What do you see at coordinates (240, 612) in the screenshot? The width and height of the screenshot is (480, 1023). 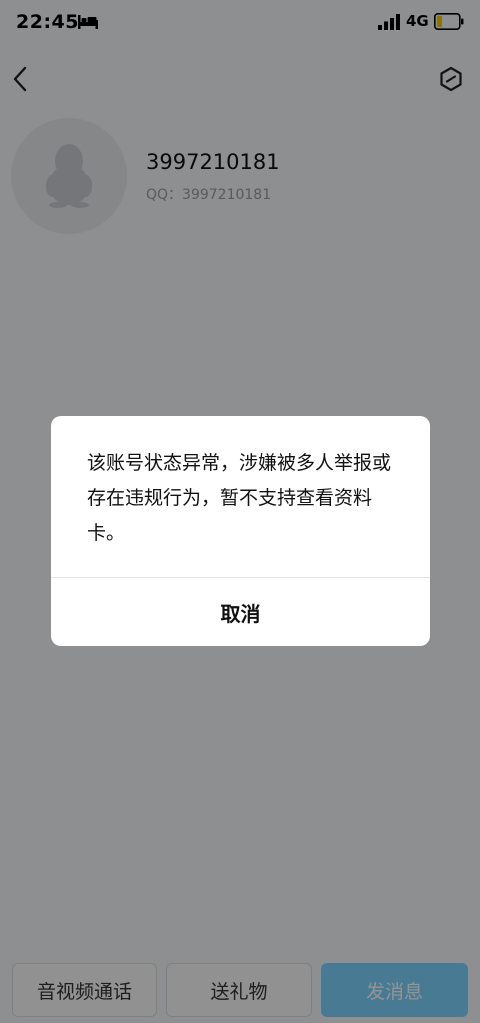 I see `cancel-button: 取消` at bounding box center [240, 612].